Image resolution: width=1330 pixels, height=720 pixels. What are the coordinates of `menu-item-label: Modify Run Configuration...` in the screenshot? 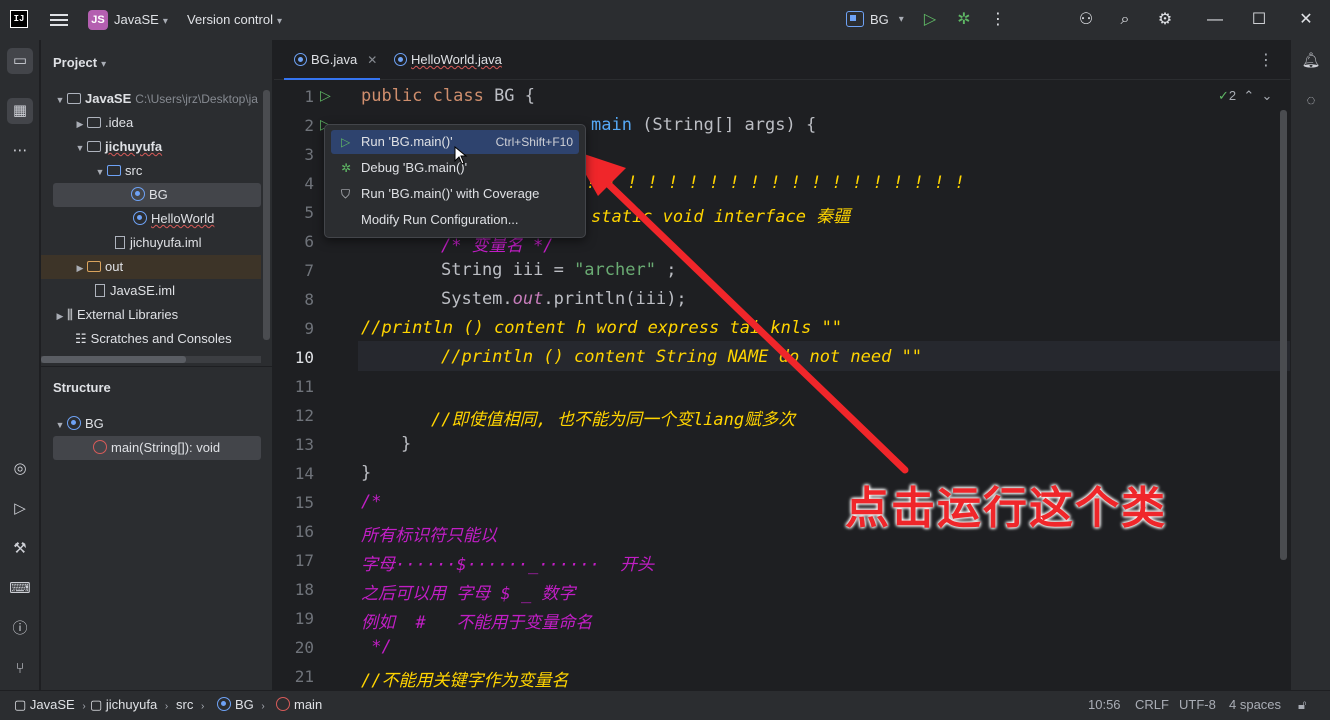 It's located at (440, 219).